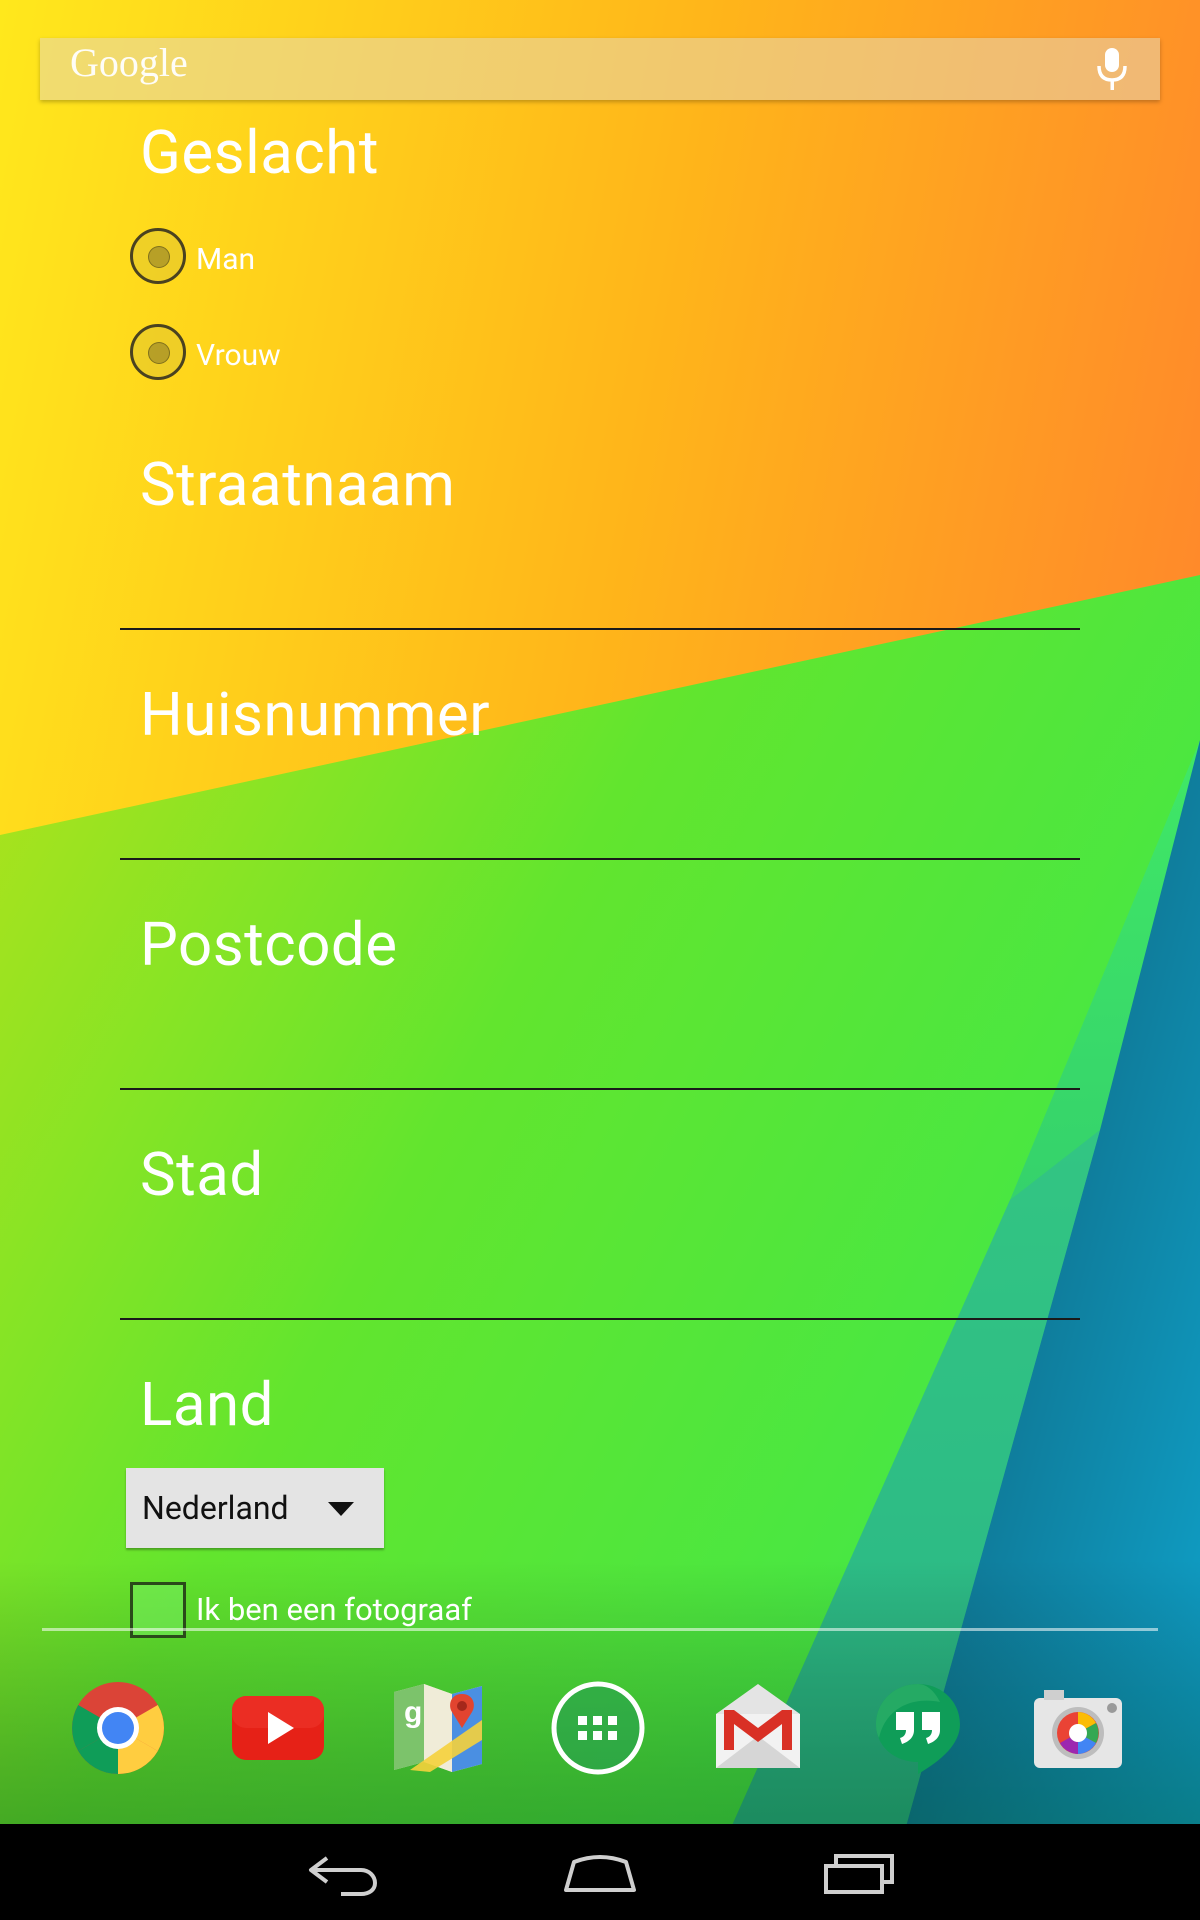  What do you see at coordinates (202, 1174) in the screenshot?
I see `city-label: Stad` at bounding box center [202, 1174].